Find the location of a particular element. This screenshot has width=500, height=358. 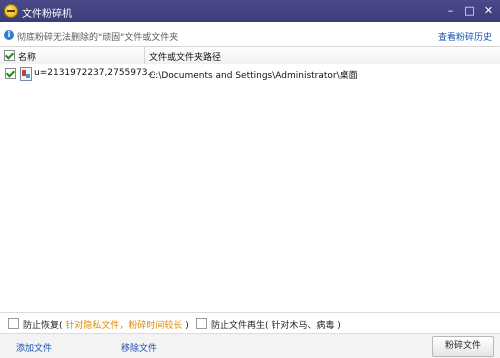

view-history-link: 查看粉碎历史 is located at coordinates (465, 36).